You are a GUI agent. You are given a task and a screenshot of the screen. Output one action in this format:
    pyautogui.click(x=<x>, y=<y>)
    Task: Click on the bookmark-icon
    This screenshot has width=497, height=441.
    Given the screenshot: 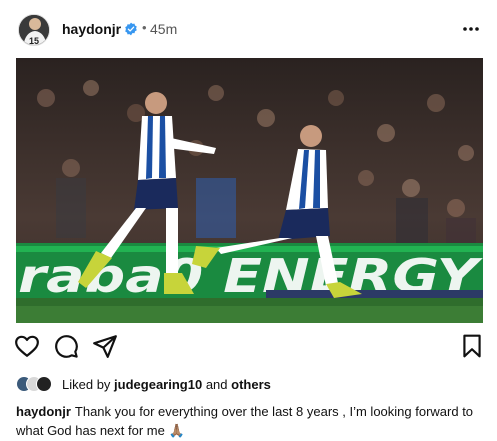 What is the action you would take?
    pyautogui.click(x=472, y=346)
    